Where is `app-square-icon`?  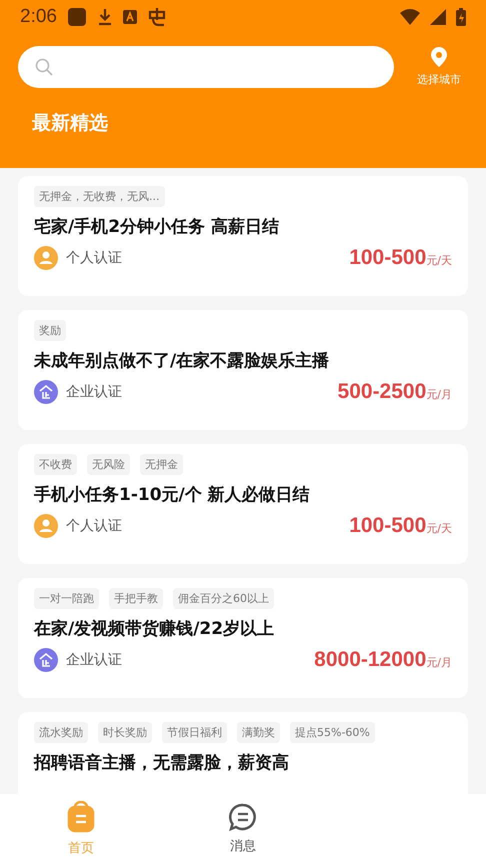 app-square-icon is located at coordinates (76, 17).